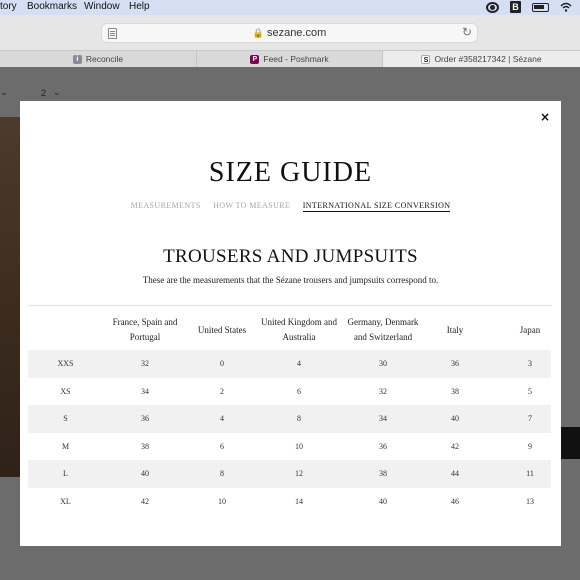 The width and height of the screenshot is (580, 580). I want to click on product-photo, so click(10, 297).